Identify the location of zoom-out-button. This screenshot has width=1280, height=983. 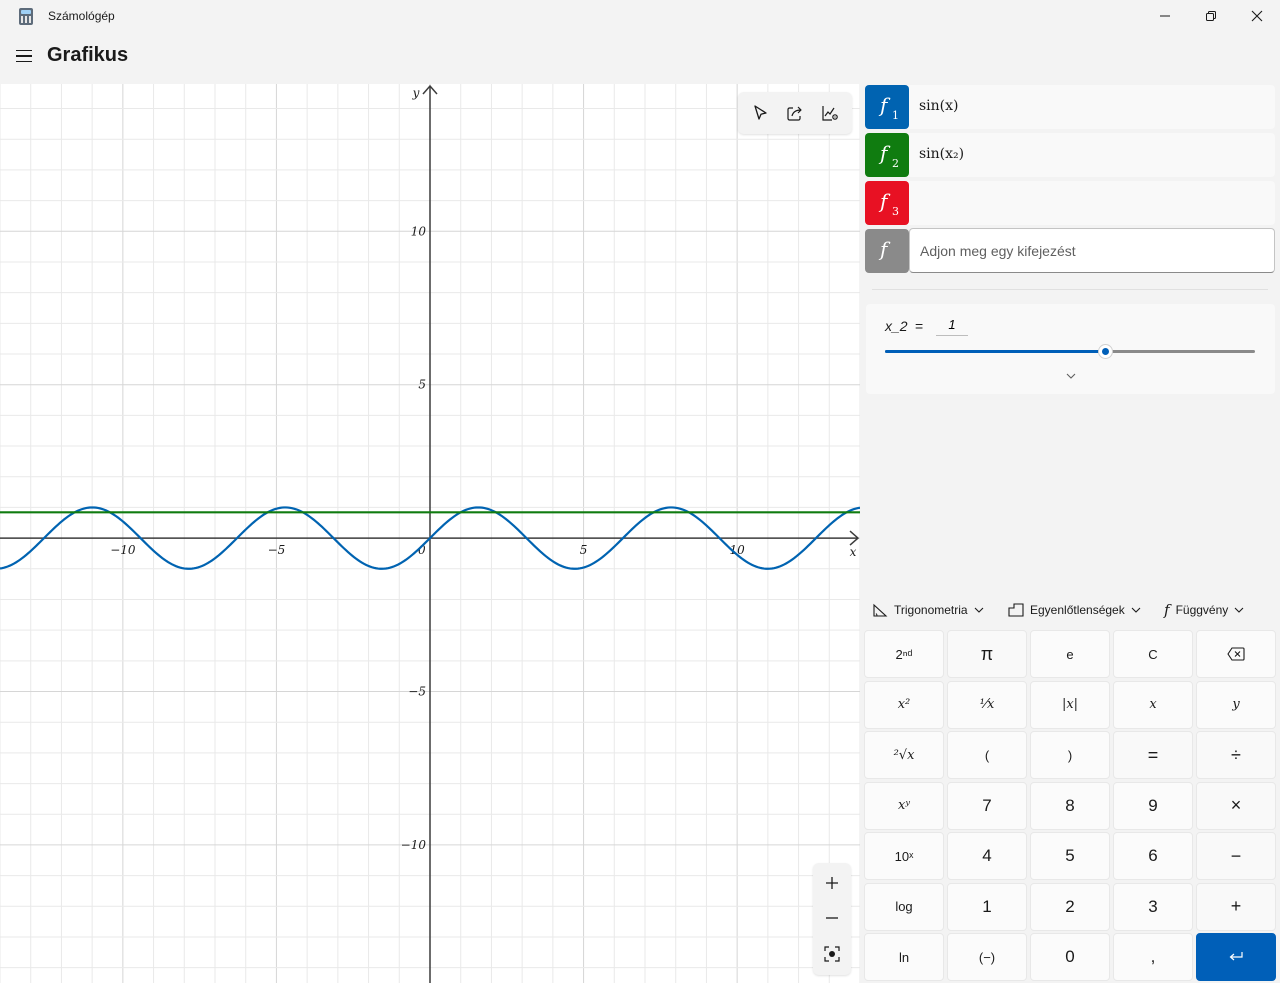
(832, 918).